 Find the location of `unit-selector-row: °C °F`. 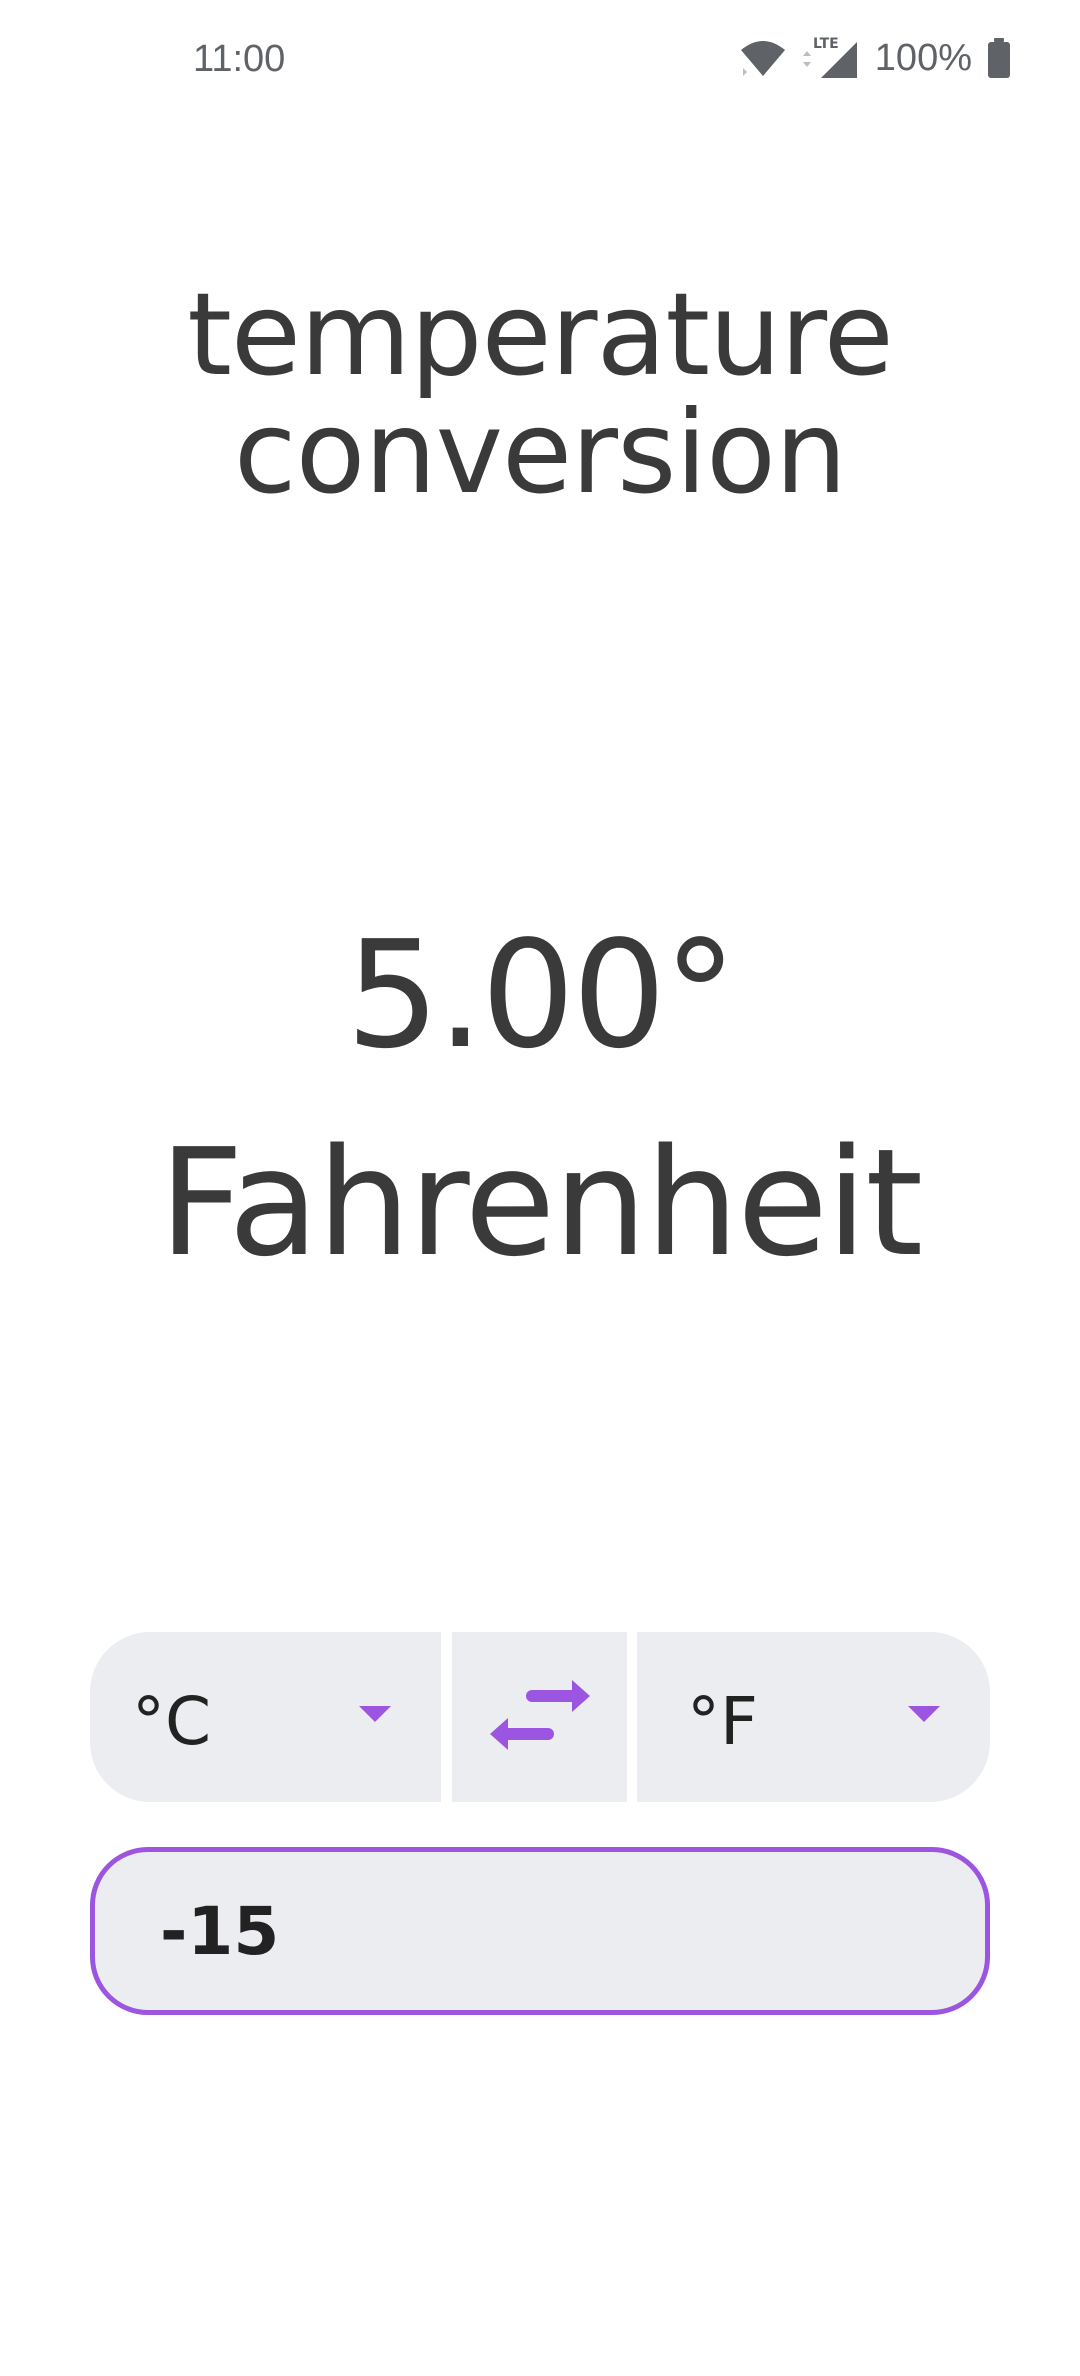

unit-selector-row: °C °F is located at coordinates (540, 1717).